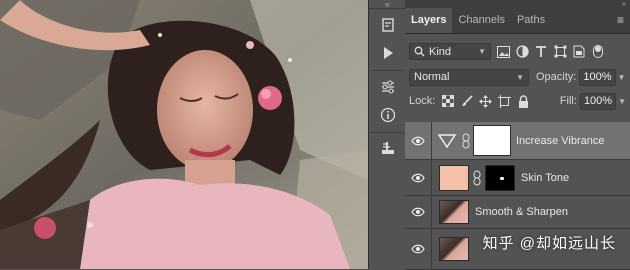 This screenshot has height=270, width=630. Describe the element at coordinates (422, 101) in the screenshot. I see `lock-label: Lock:` at that location.